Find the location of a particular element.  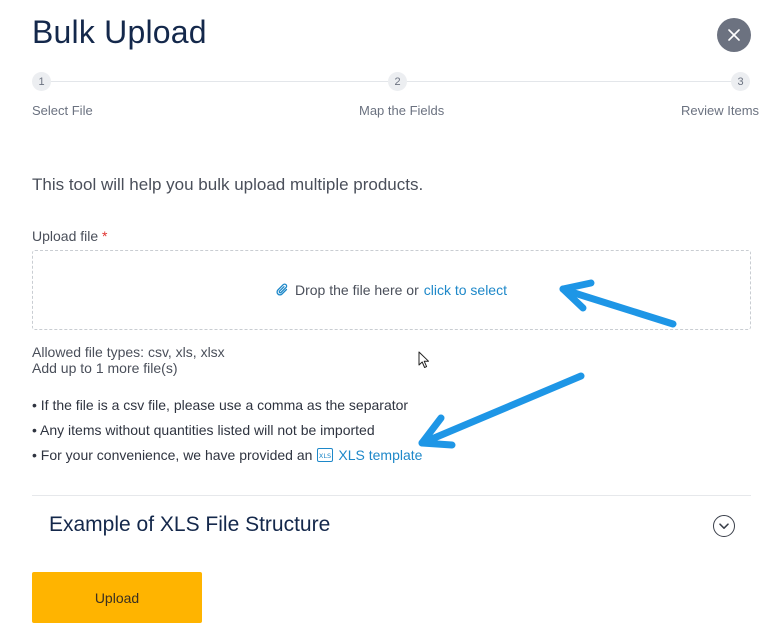

xls-template-link: XLS template is located at coordinates (380, 455).